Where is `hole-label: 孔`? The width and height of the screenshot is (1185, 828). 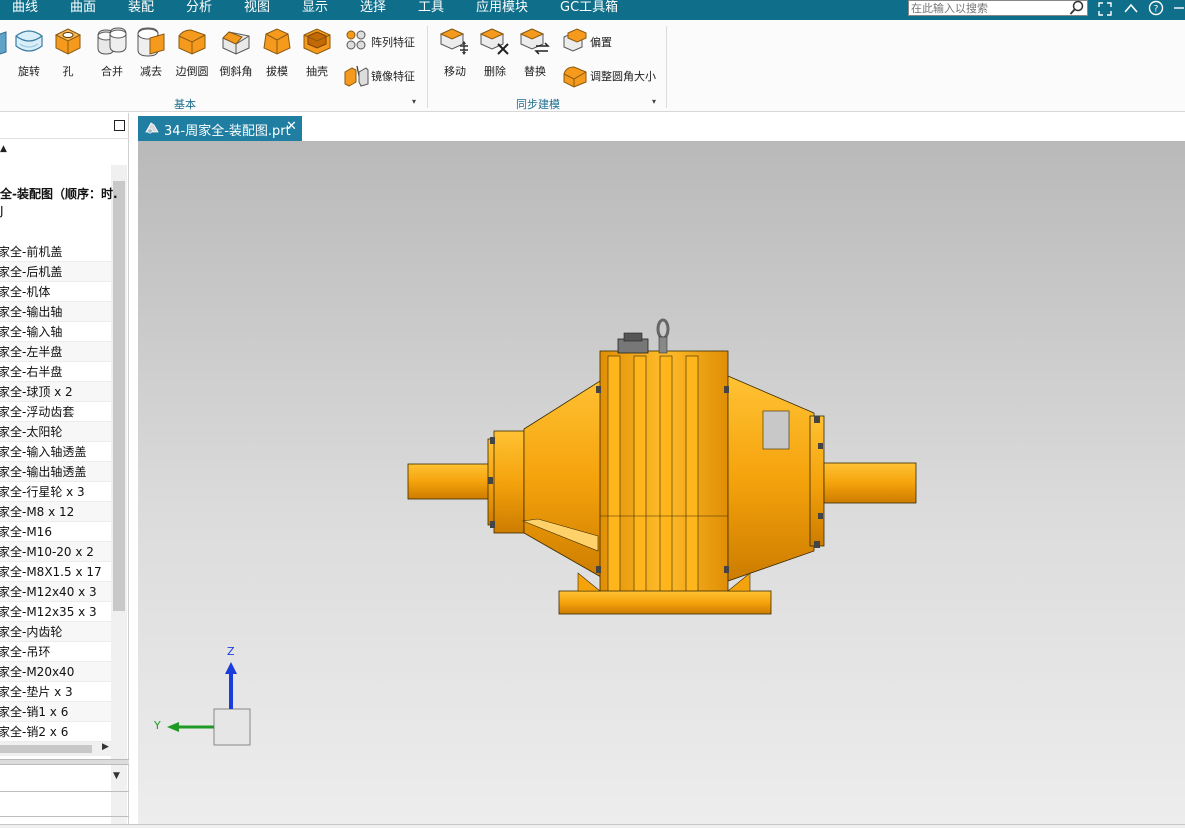 hole-label: 孔 is located at coordinates (68, 71).